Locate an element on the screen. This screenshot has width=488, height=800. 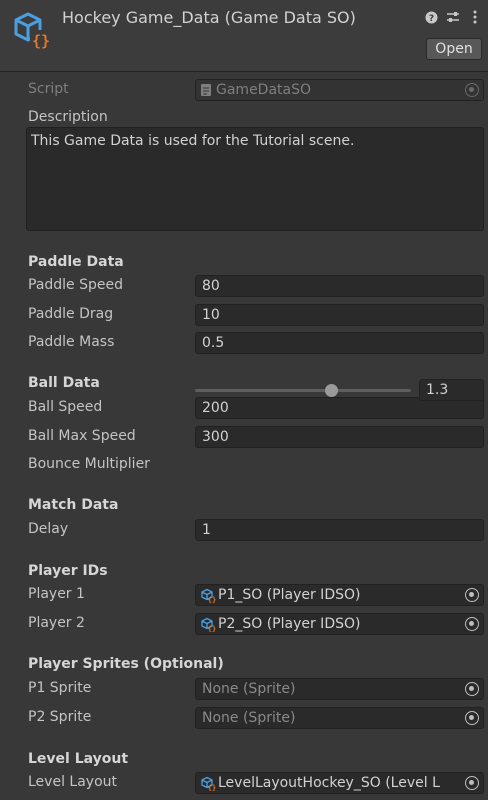
paddle-data-header: Paddle Data is located at coordinates (76, 262).